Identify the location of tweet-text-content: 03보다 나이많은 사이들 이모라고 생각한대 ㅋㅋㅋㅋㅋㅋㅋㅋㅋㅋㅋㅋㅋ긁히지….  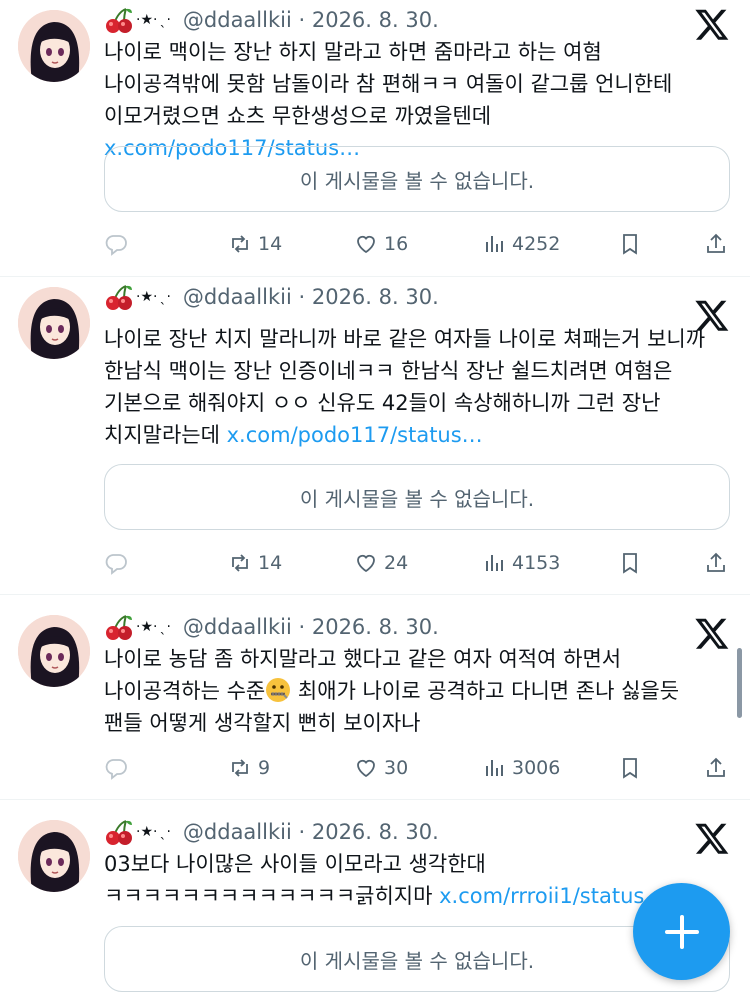
(298, 880).